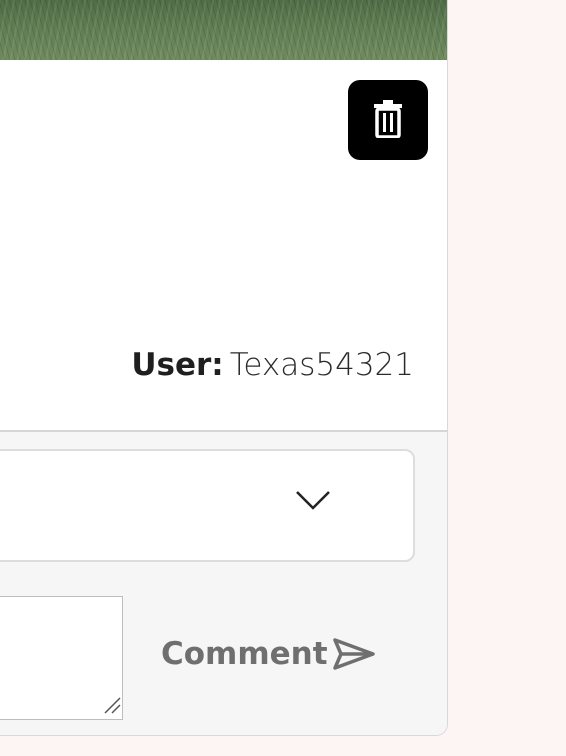  I want to click on chevron-down-icon, so click(313, 502).